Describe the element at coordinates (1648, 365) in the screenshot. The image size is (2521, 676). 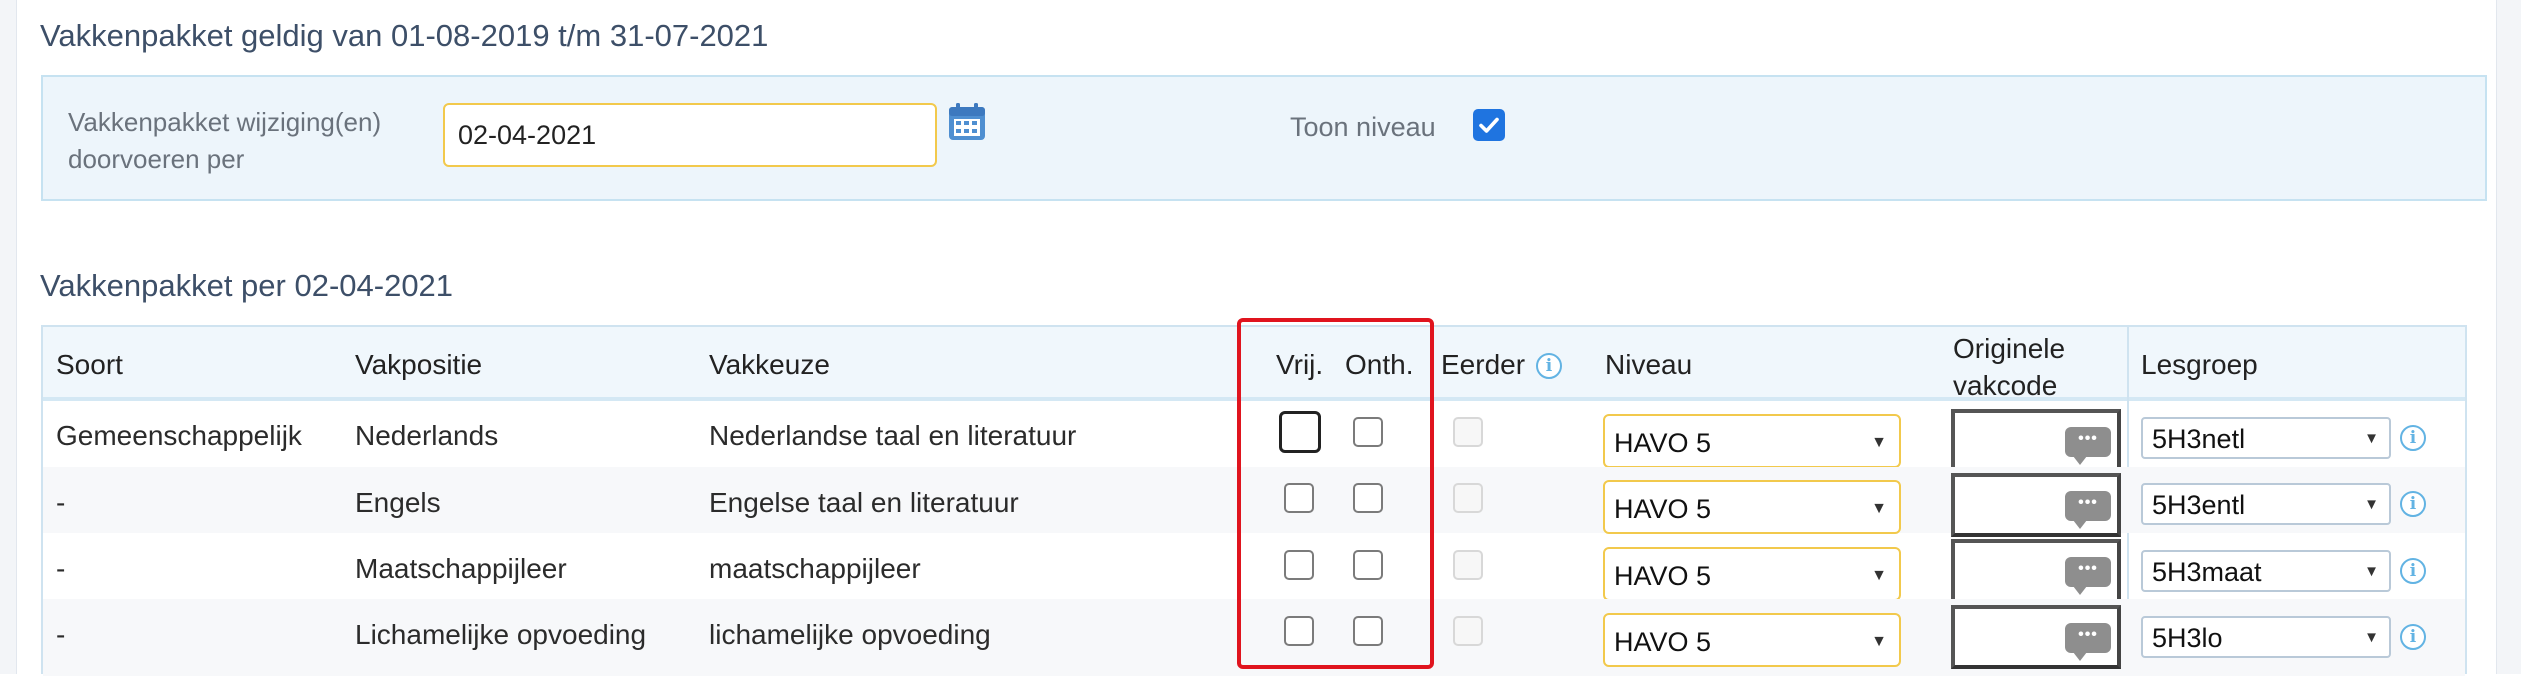
I see `header-niveau: Niveau` at that location.